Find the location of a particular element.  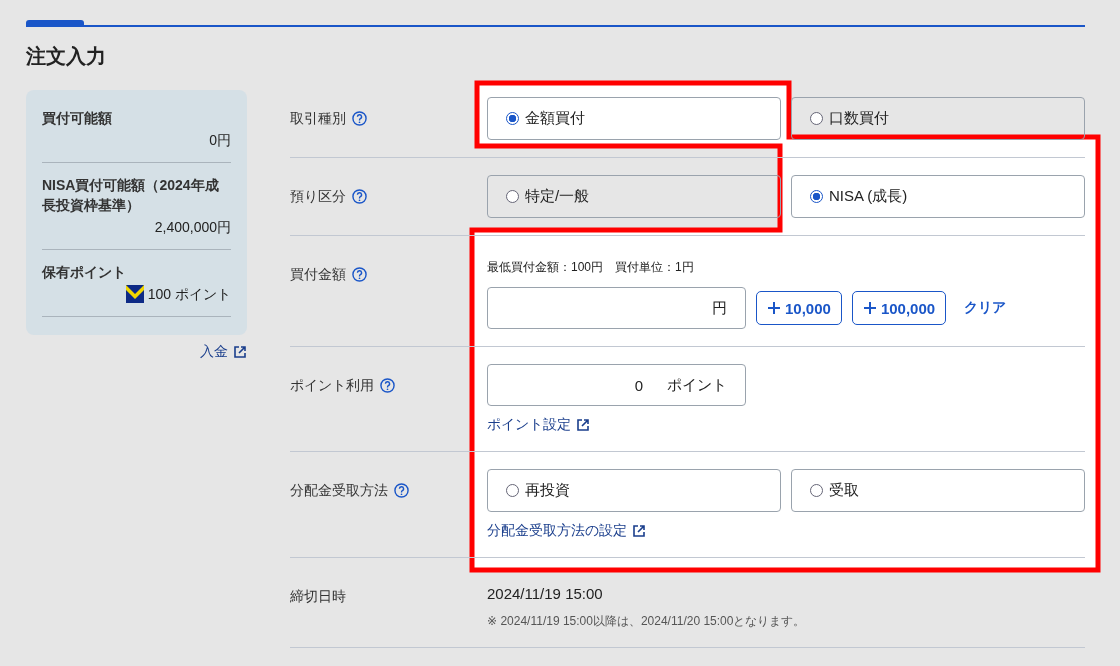

balance-value: 0円 is located at coordinates (220, 140).